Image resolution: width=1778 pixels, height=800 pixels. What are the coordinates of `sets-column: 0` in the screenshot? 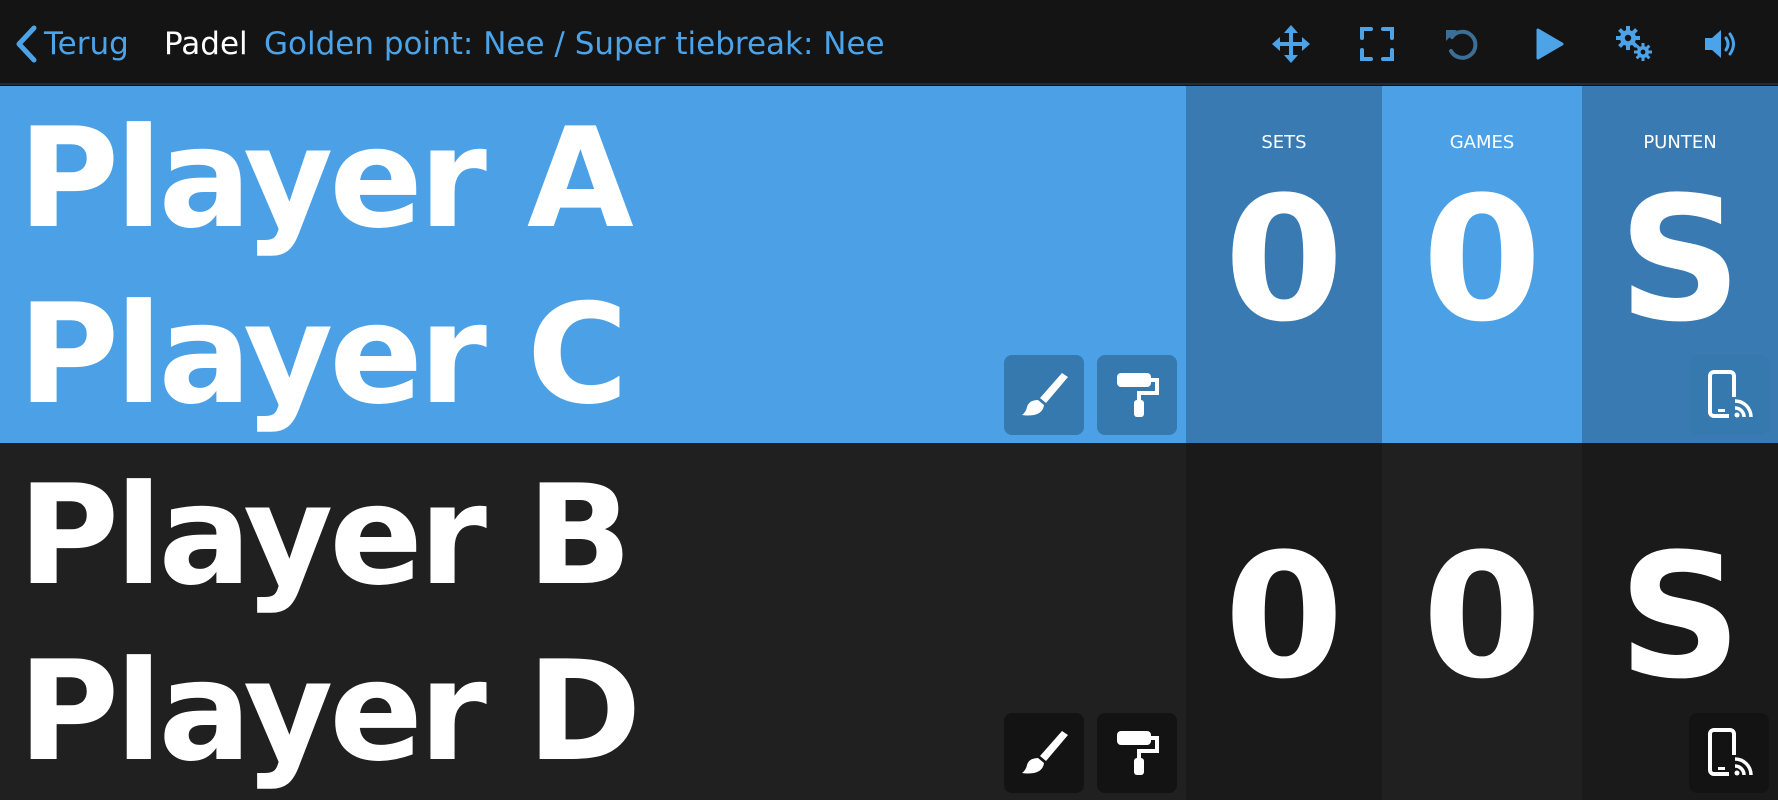 It's located at (1284, 621).